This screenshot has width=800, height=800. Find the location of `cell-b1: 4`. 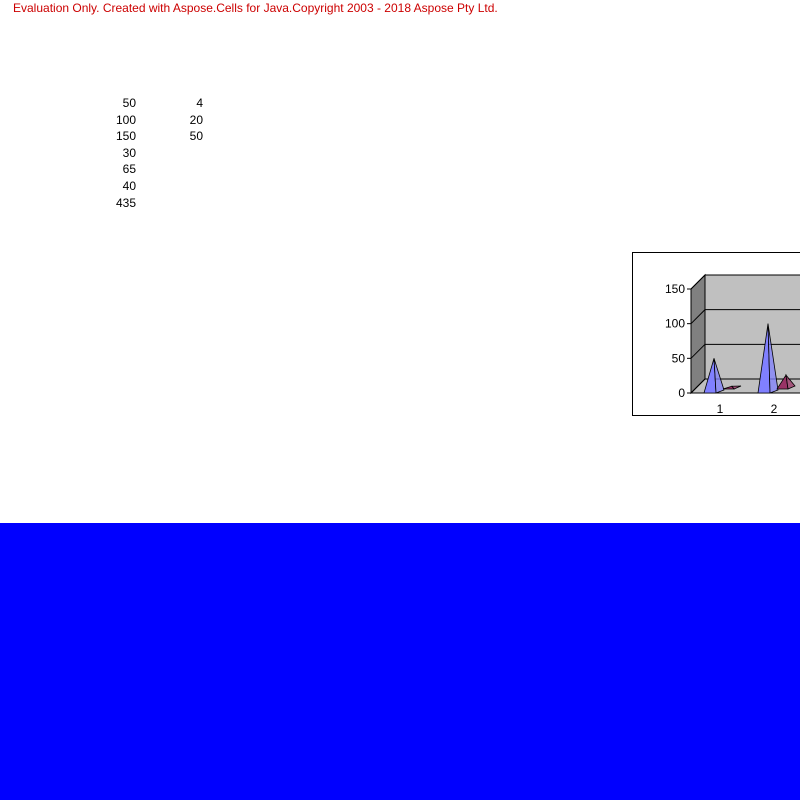

cell-b1: 4 is located at coordinates (178, 103).